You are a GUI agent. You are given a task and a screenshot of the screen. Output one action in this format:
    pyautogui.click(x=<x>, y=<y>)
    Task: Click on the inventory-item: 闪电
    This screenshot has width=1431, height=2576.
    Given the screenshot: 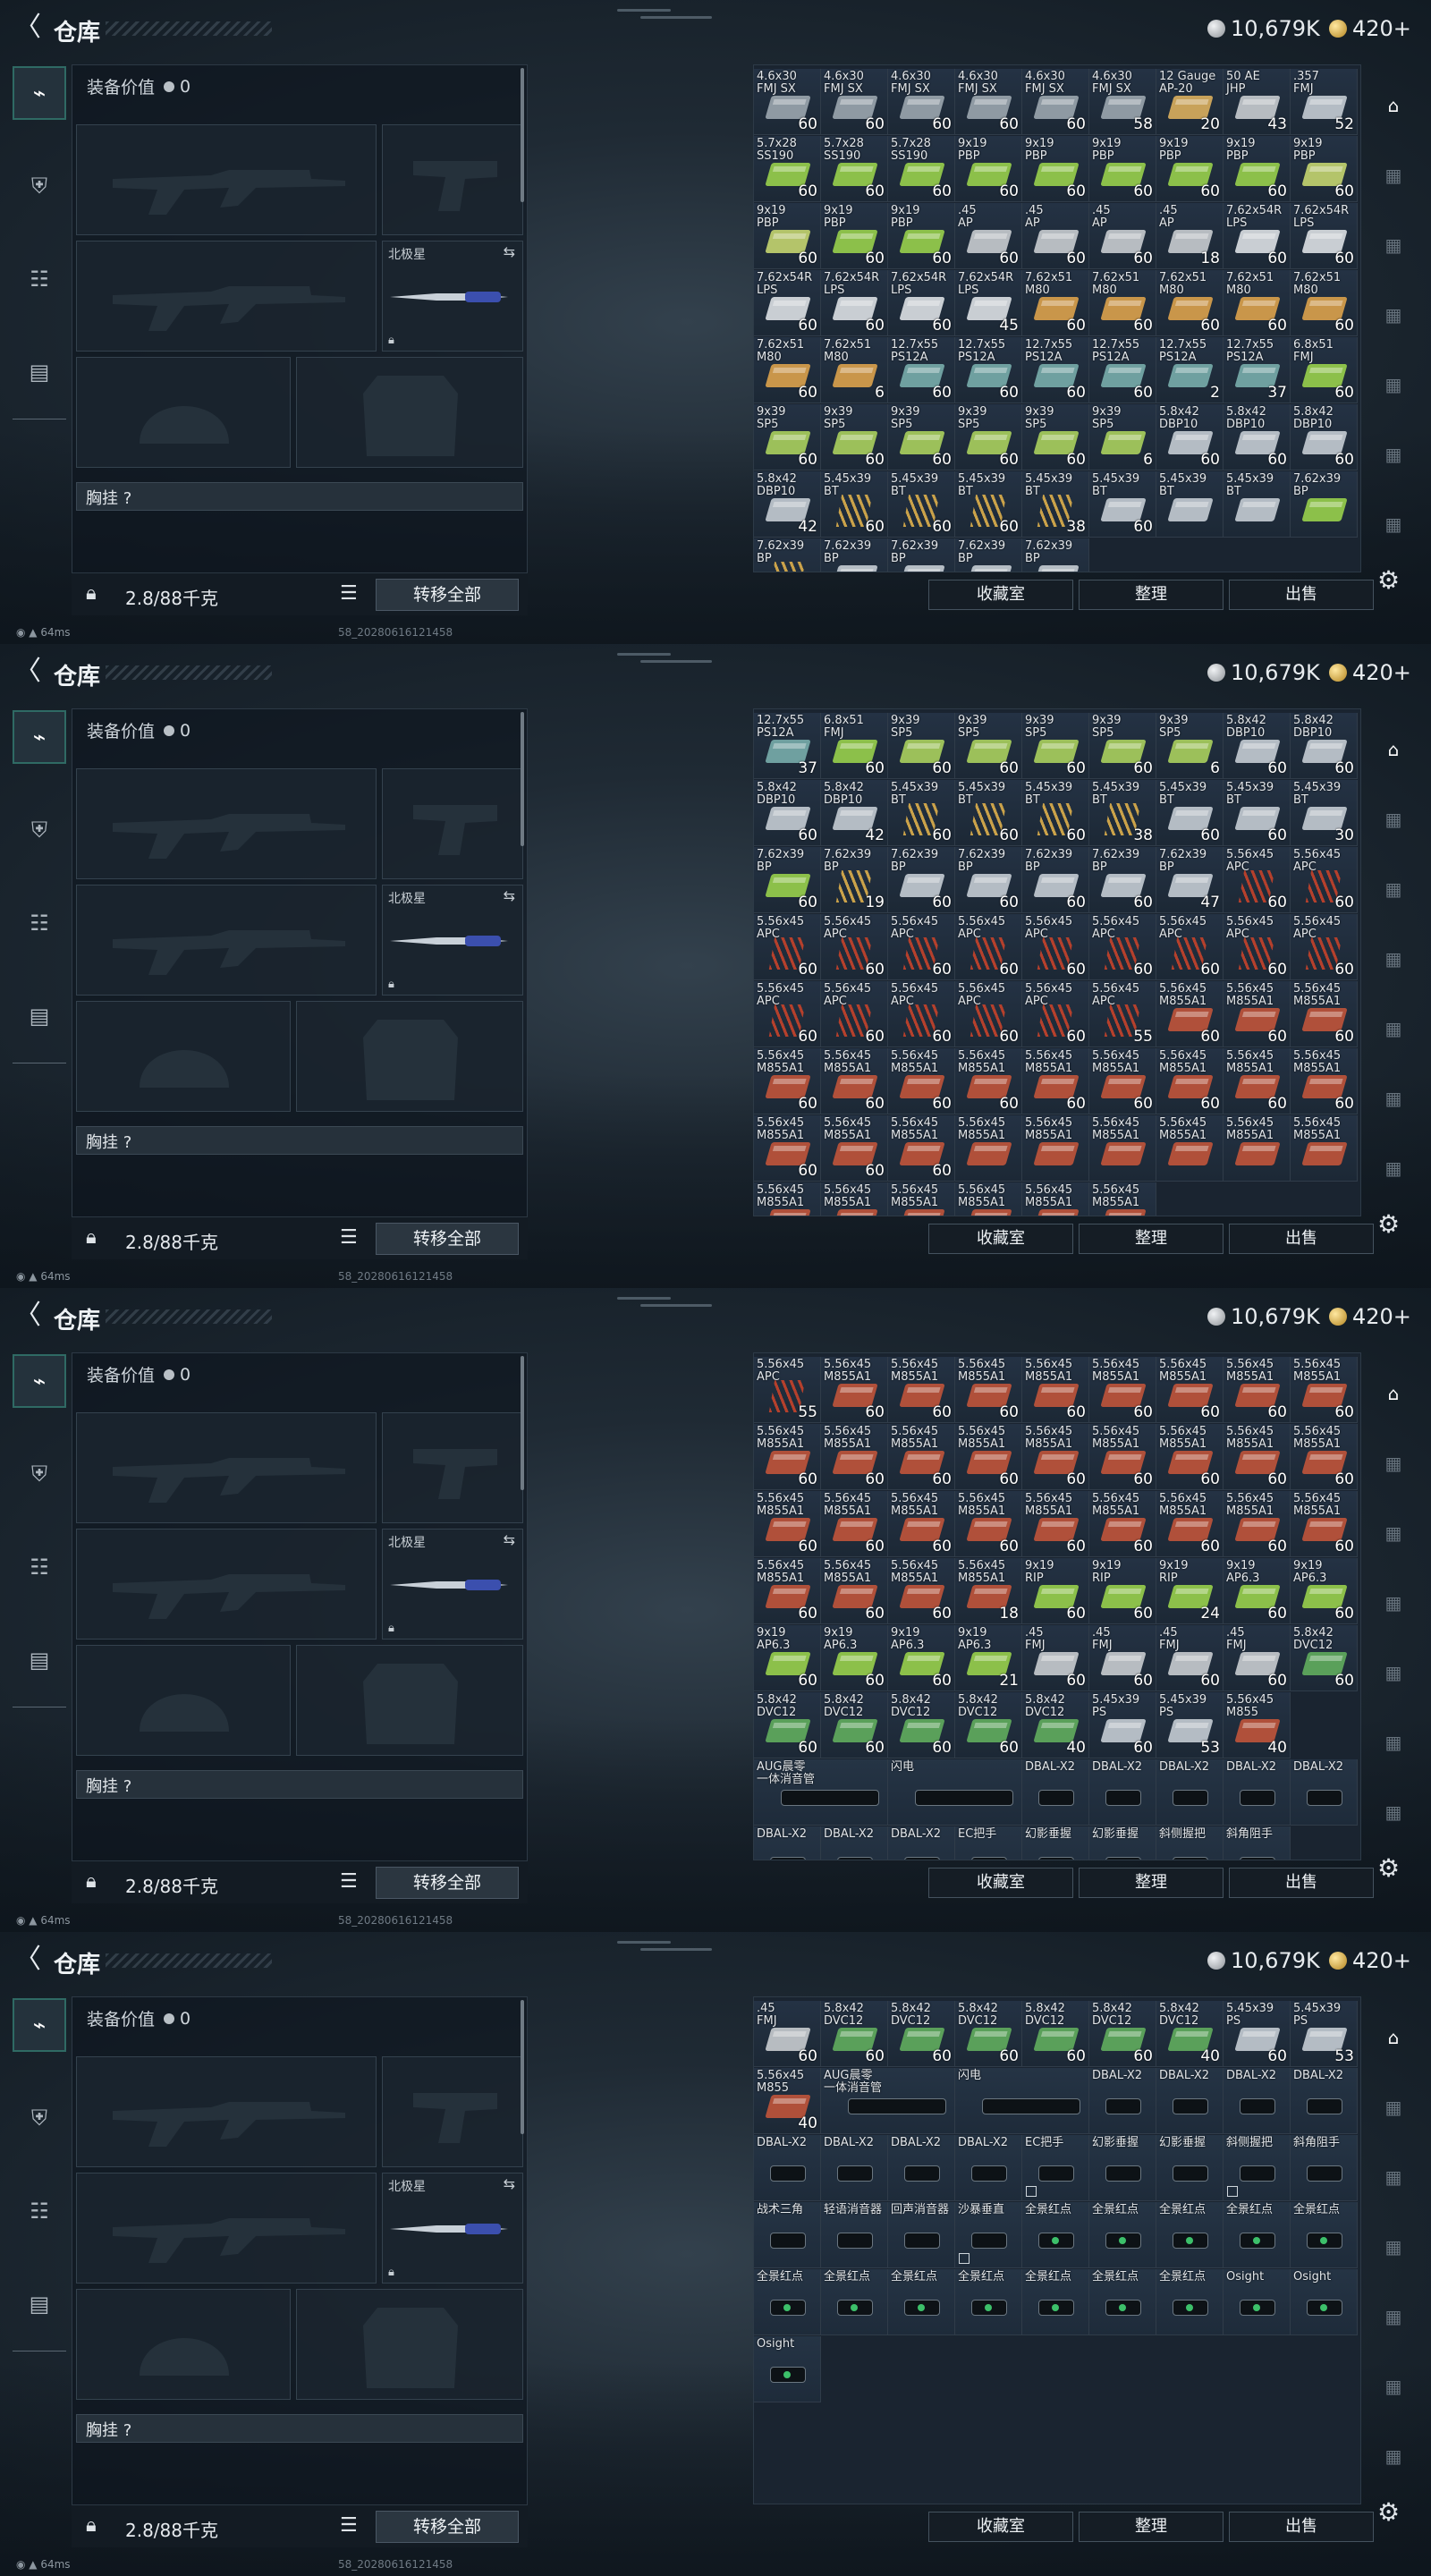 What is the action you would take?
    pyautogui.click(x=955, y=1792)
    